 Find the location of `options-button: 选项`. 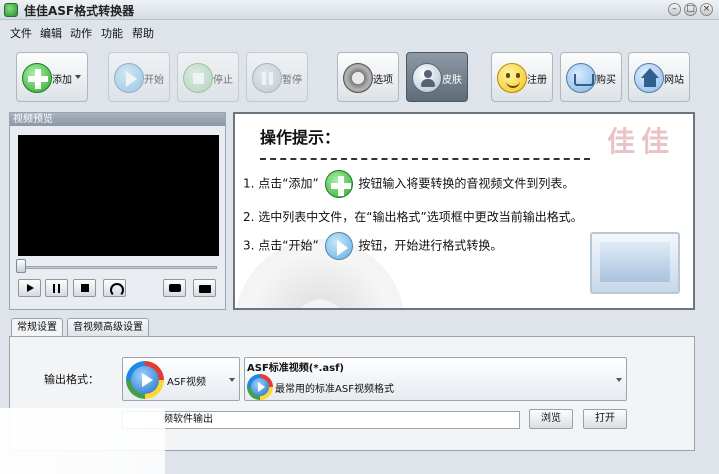

options-button: 选项 is located at coordinates (368, 77).